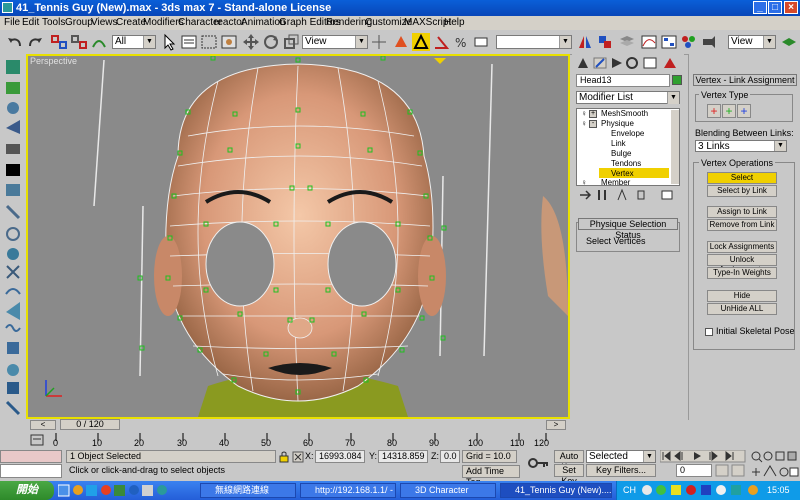  What do you see at coordinates (131, 23) in the screenshot?
I see `menu-create: Create` at bounding box center [131, 23].